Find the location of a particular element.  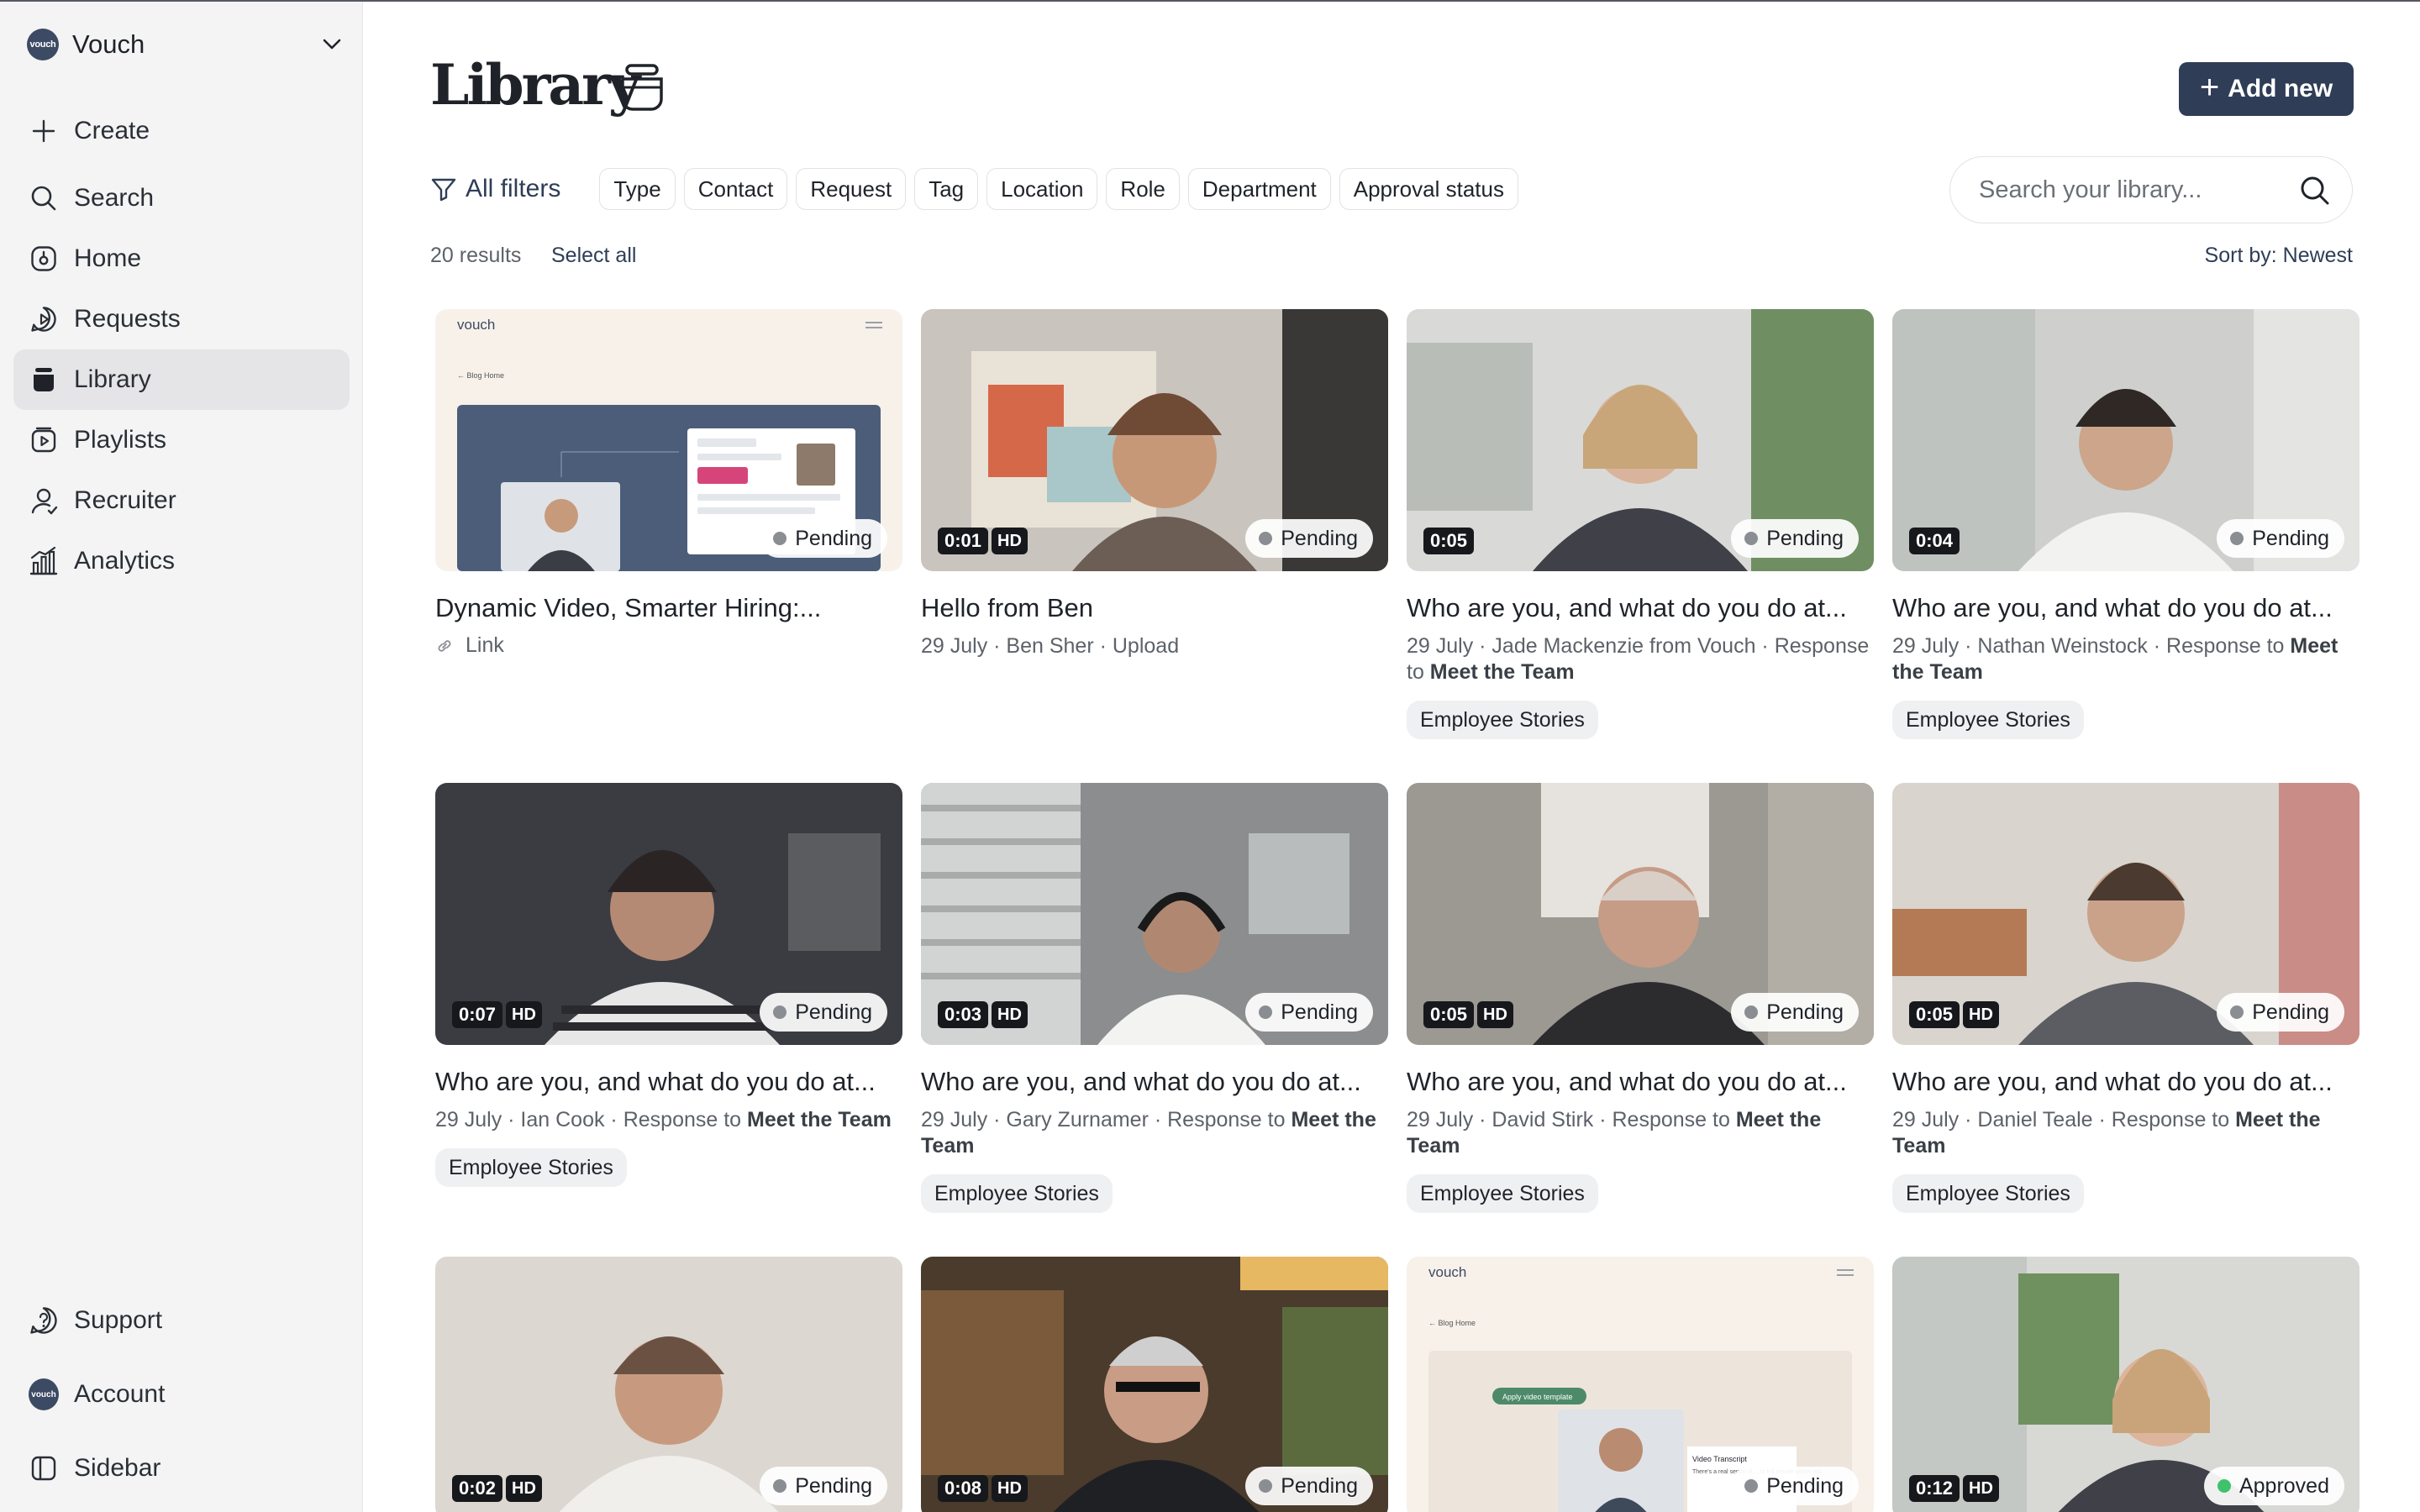

filter-chip-location: Location is located at coordinates (1042, 189).